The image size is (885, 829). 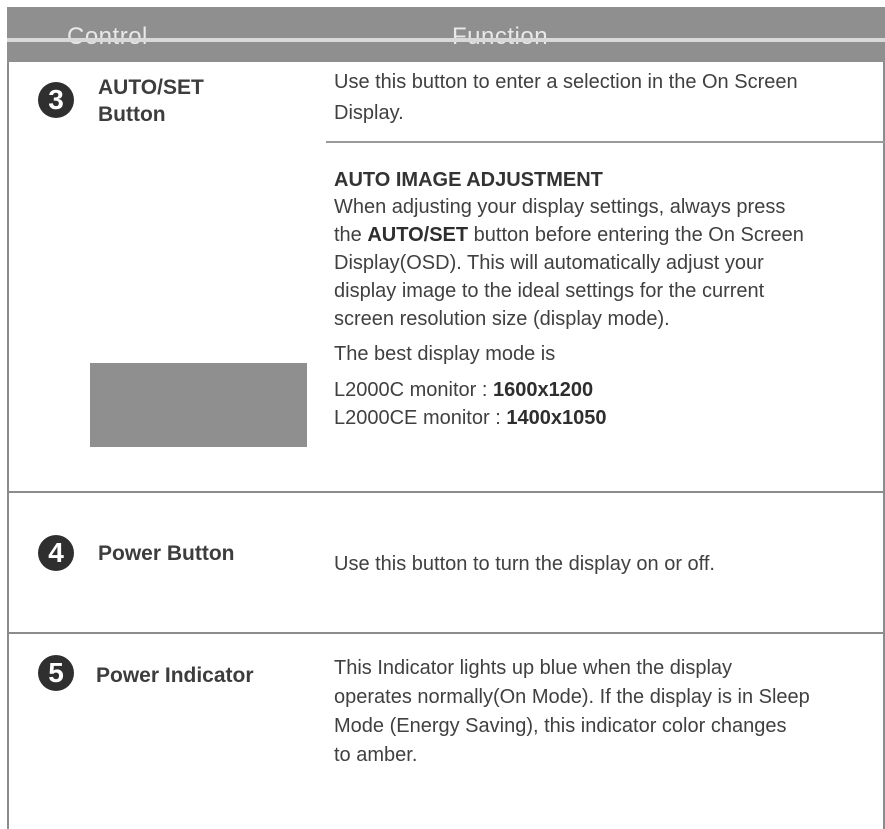 What do you see at coordinates (470, 418) in the screenshot?
I see `mode-l2000ce: L2000CE monitor : 1400x1050` at bounding box center [470, 418].